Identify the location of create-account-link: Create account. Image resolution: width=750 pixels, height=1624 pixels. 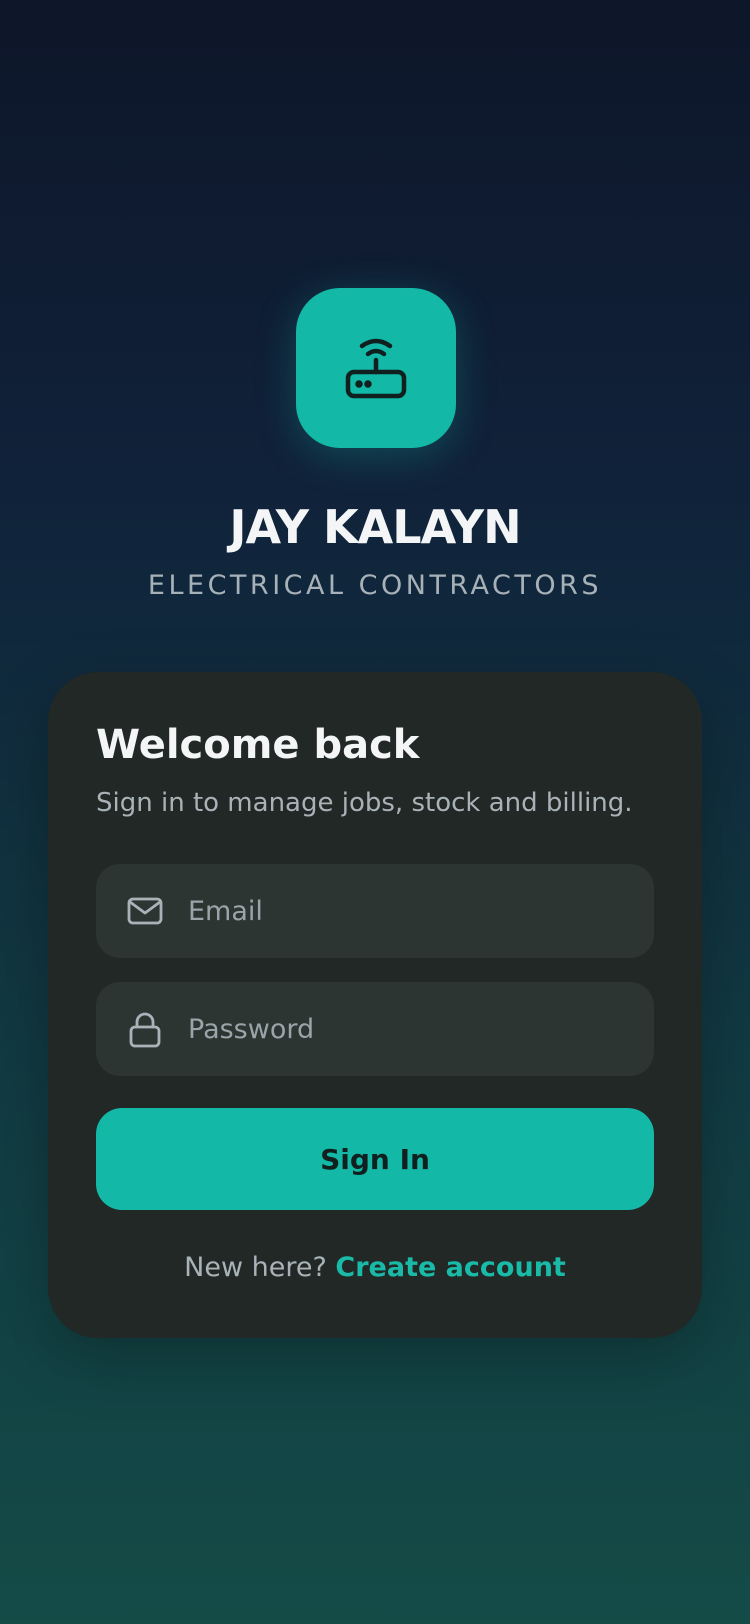
(450, 1267).